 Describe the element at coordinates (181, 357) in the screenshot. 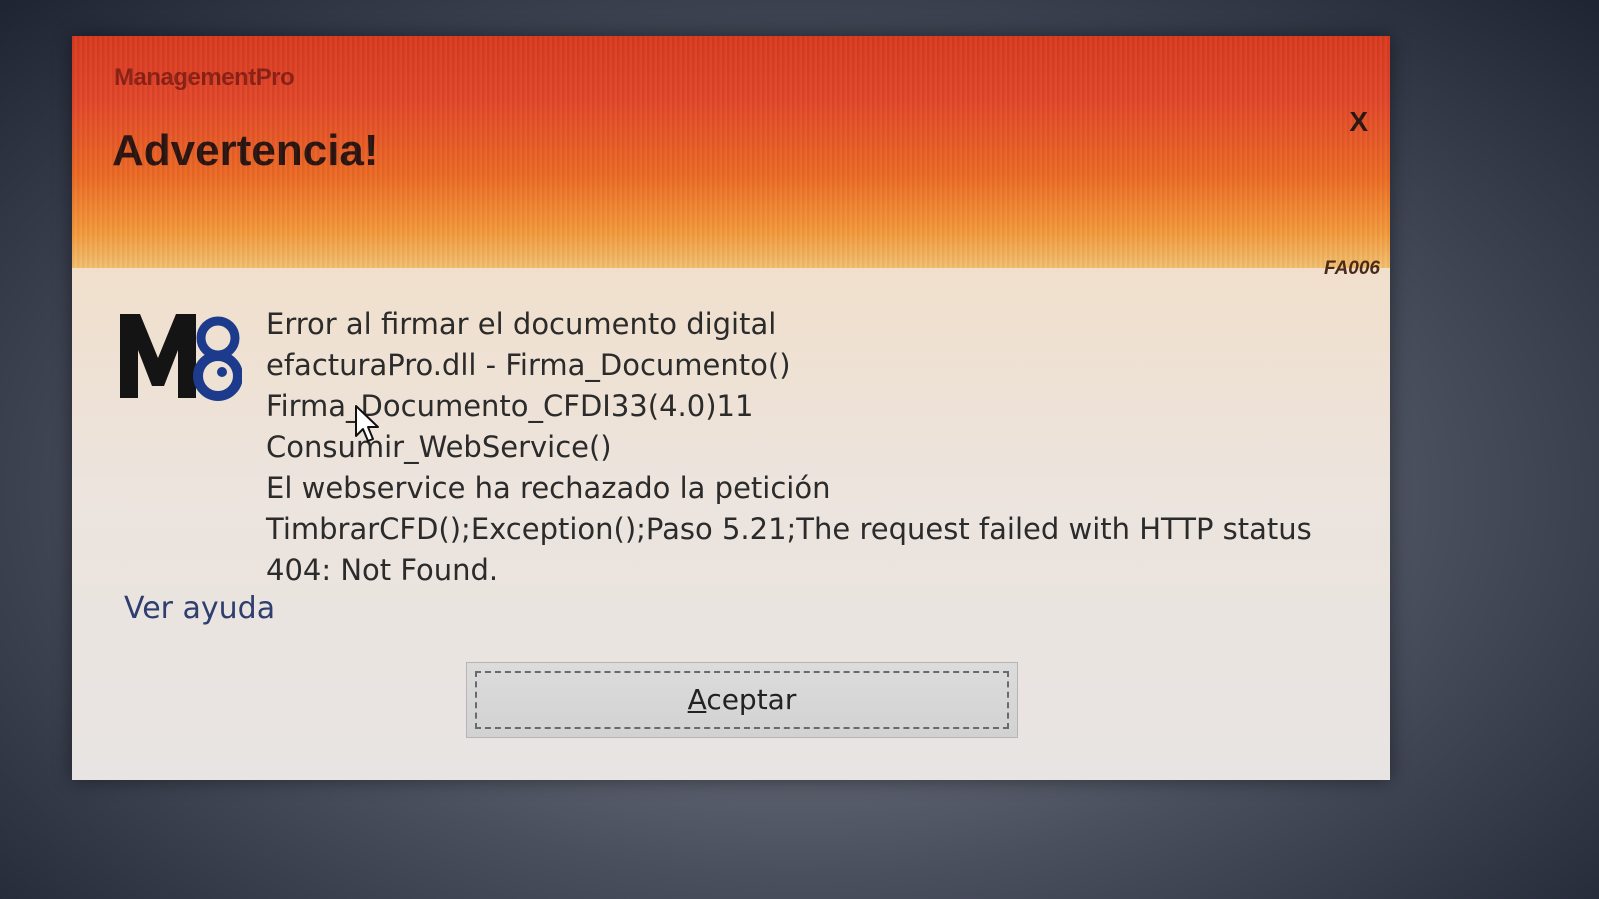

I see `app-logo-icon: M8` at that location.